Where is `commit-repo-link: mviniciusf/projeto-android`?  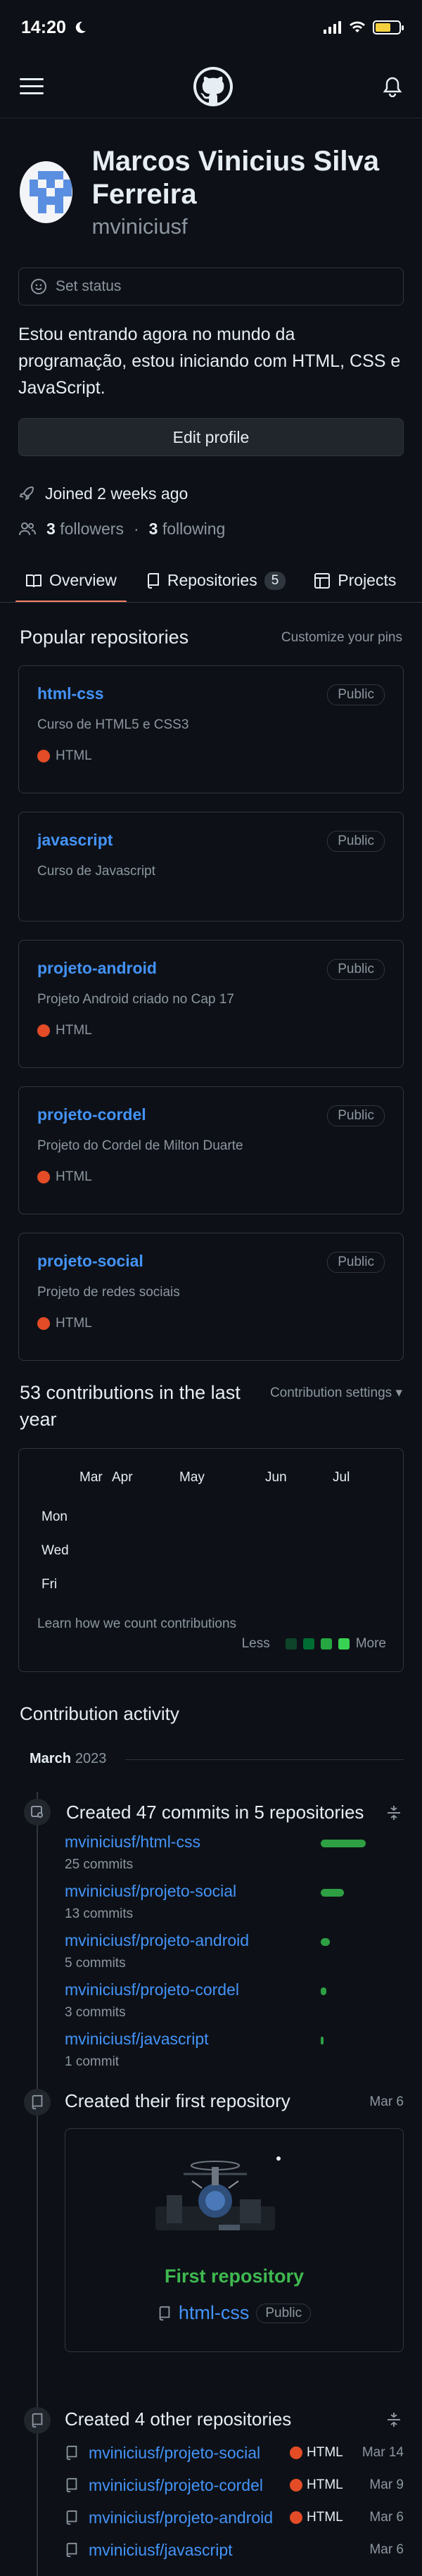 commit-repo-link: mviniciusf/projeto-android is located at coordinates (157, 1941).